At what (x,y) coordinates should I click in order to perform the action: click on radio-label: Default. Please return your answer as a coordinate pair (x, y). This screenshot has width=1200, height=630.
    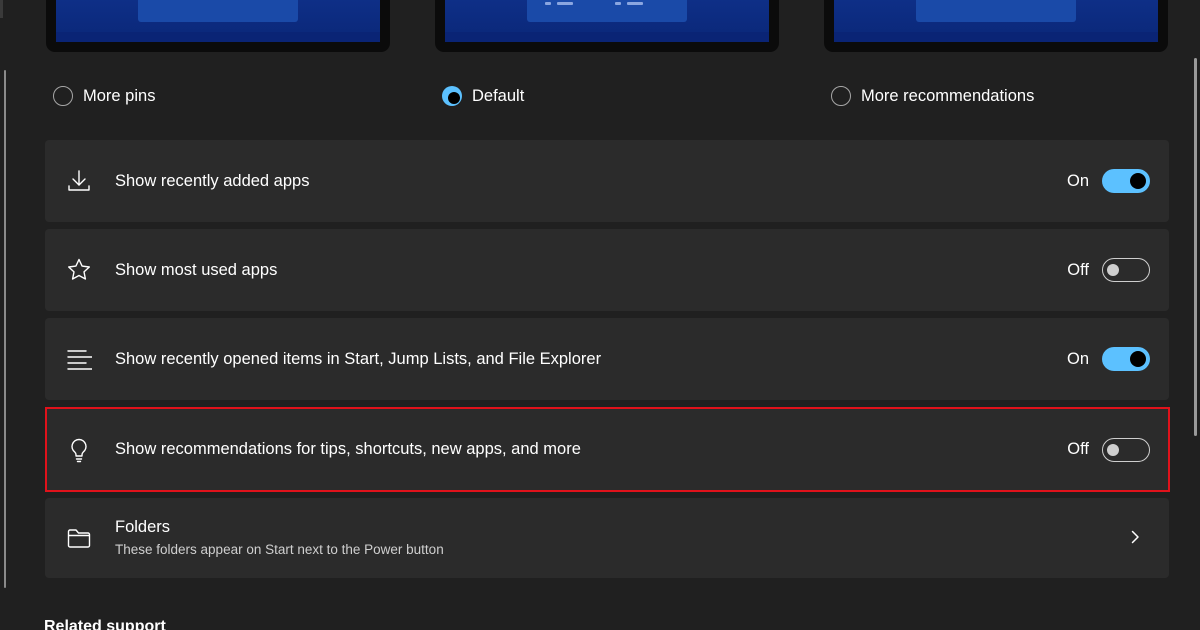
    Looking at the image, I should click on (498, 95).